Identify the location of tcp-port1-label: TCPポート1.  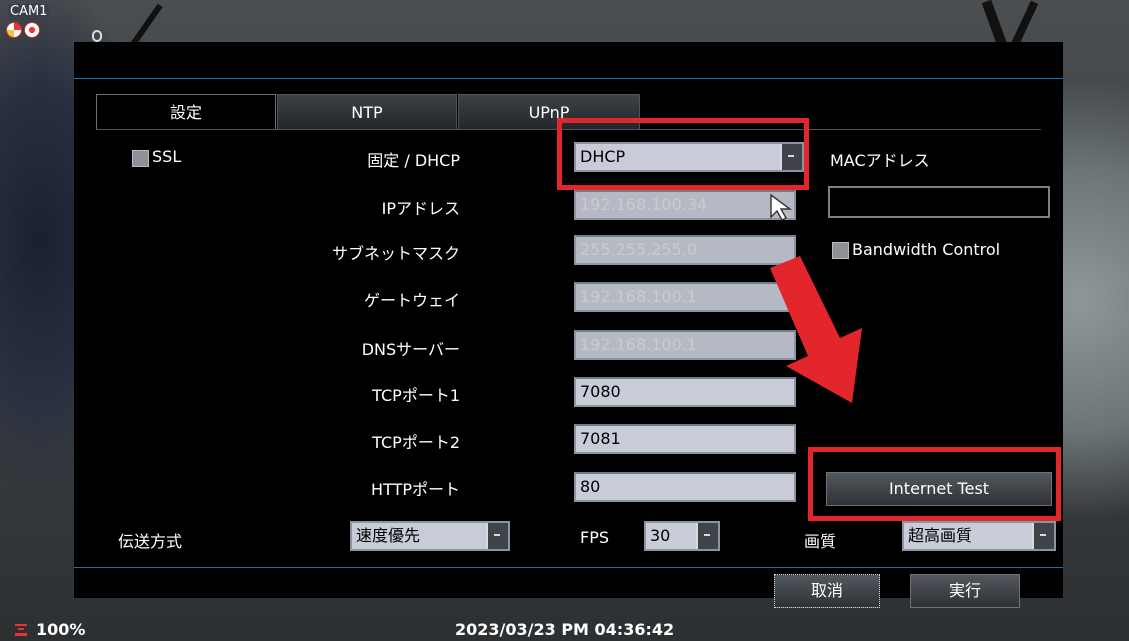
(416, 395).